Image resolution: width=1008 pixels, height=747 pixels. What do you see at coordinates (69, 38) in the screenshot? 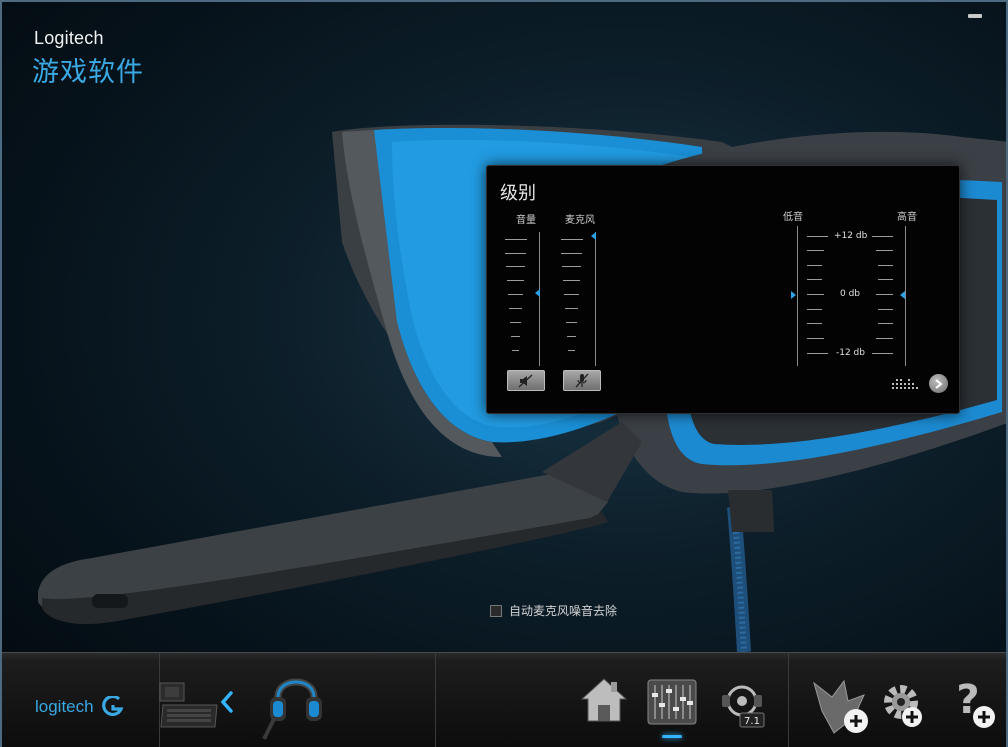
I see `brand-name: Logitech` at bounding box center [69, 38].